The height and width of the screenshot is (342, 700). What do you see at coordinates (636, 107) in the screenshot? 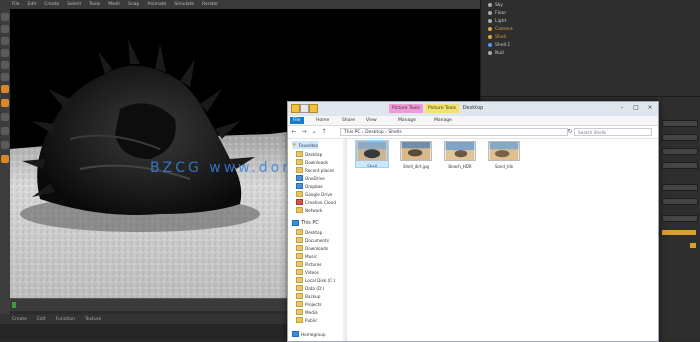
I see `maximize-icon: □` at bounding box center [636, 107].